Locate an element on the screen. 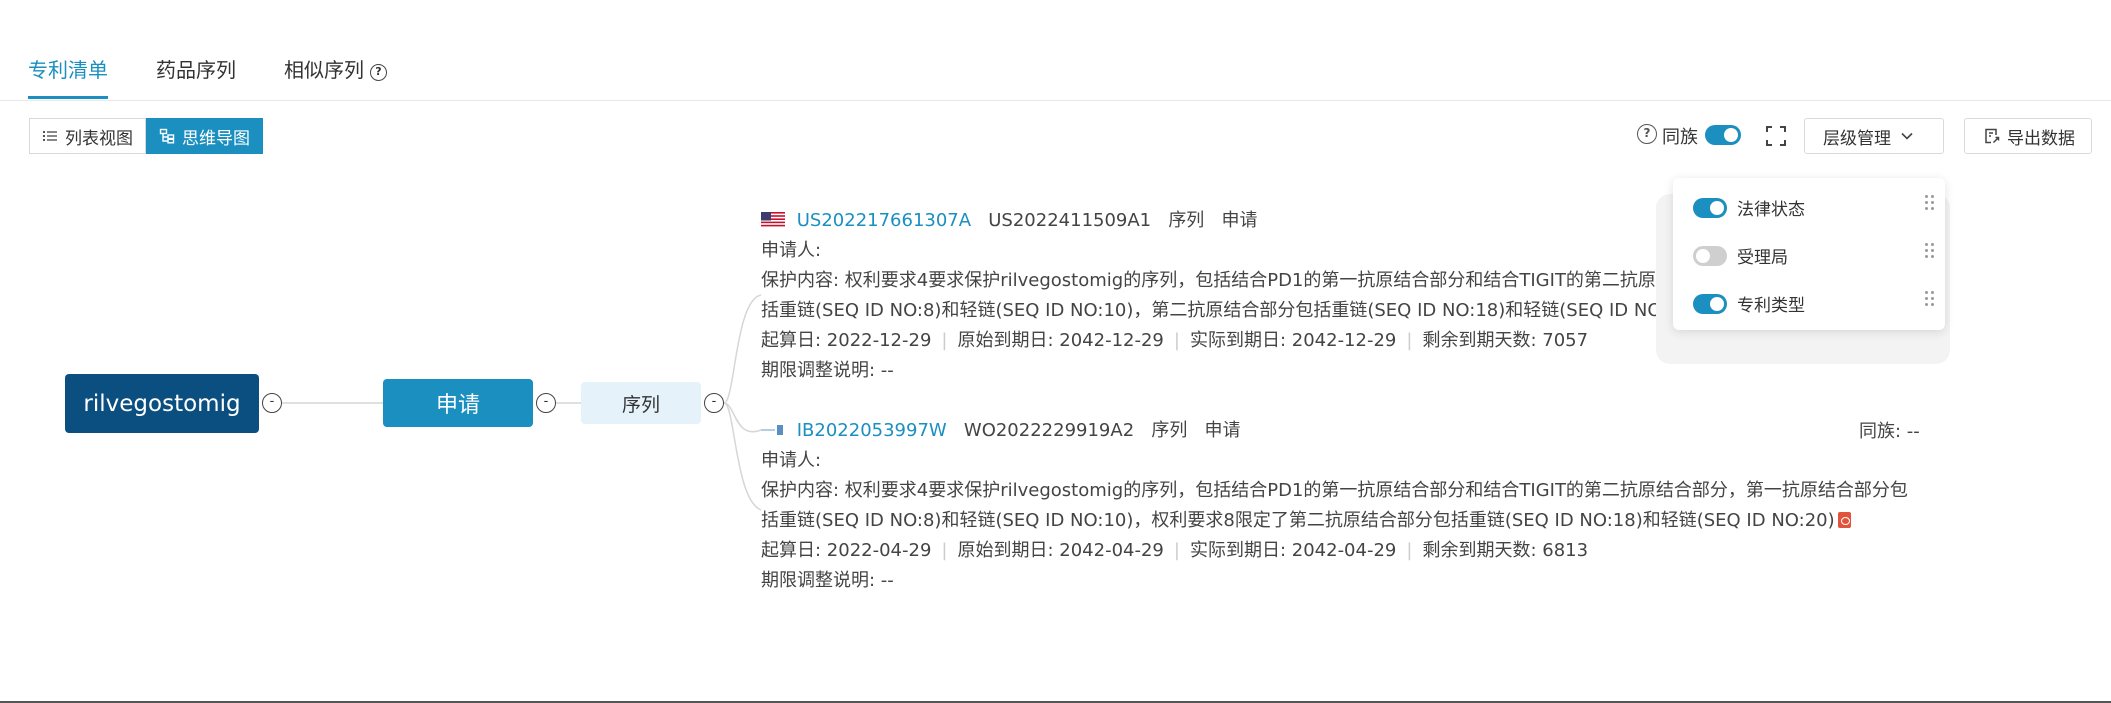 This screenshot has height=703, width=2111. collapse-root-icon: - is located at coordinates (272, 403).